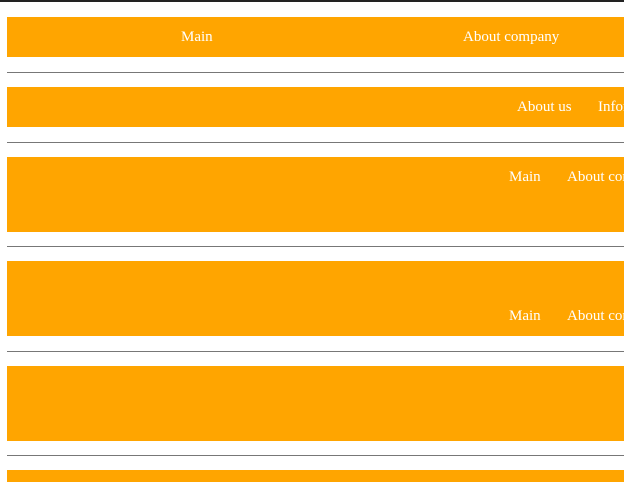 The height and width of the screenshot is (482, 624). Describe the element at coordinates (544, 107) in the screenshot. I see `nav-link-about-us: About us` at that location.